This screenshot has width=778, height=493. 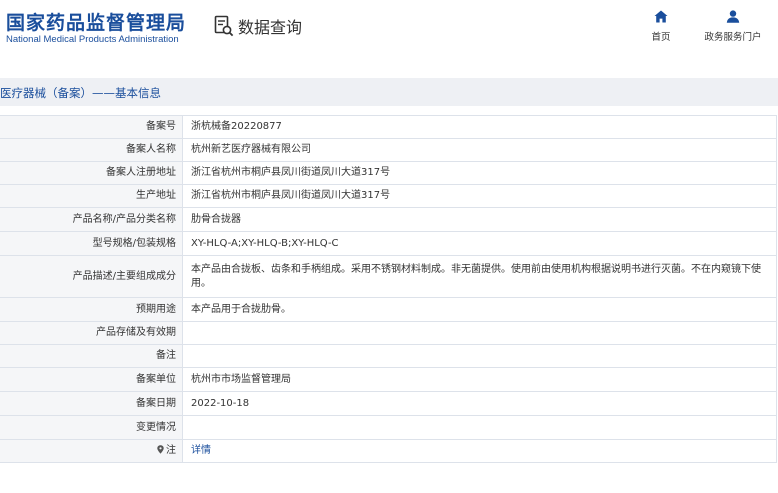 I want to click on row-label: 备案人名称, so click(x=91, y=150).